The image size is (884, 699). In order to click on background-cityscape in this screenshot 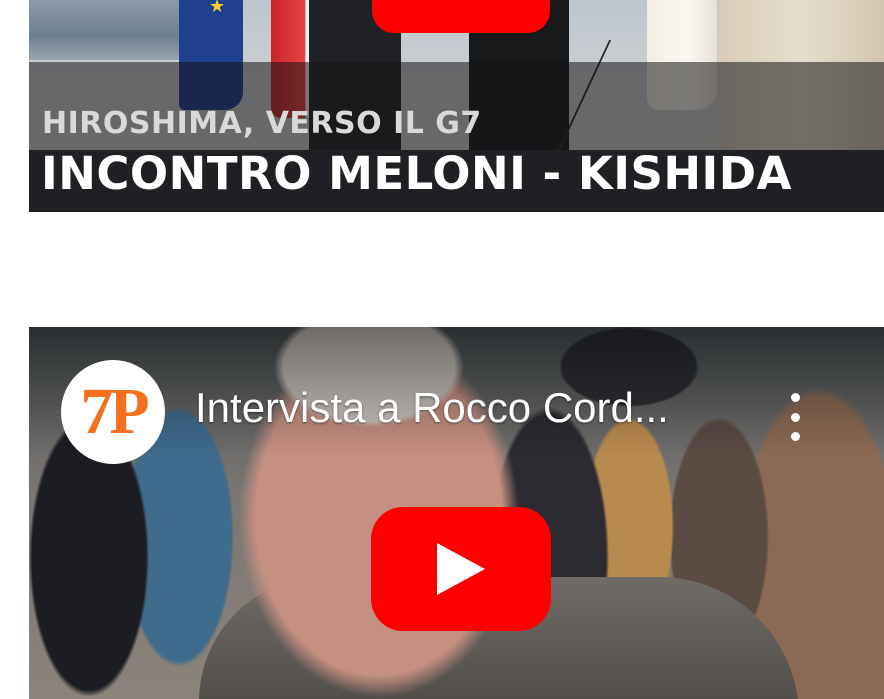, I will do `click(109, 30)`.